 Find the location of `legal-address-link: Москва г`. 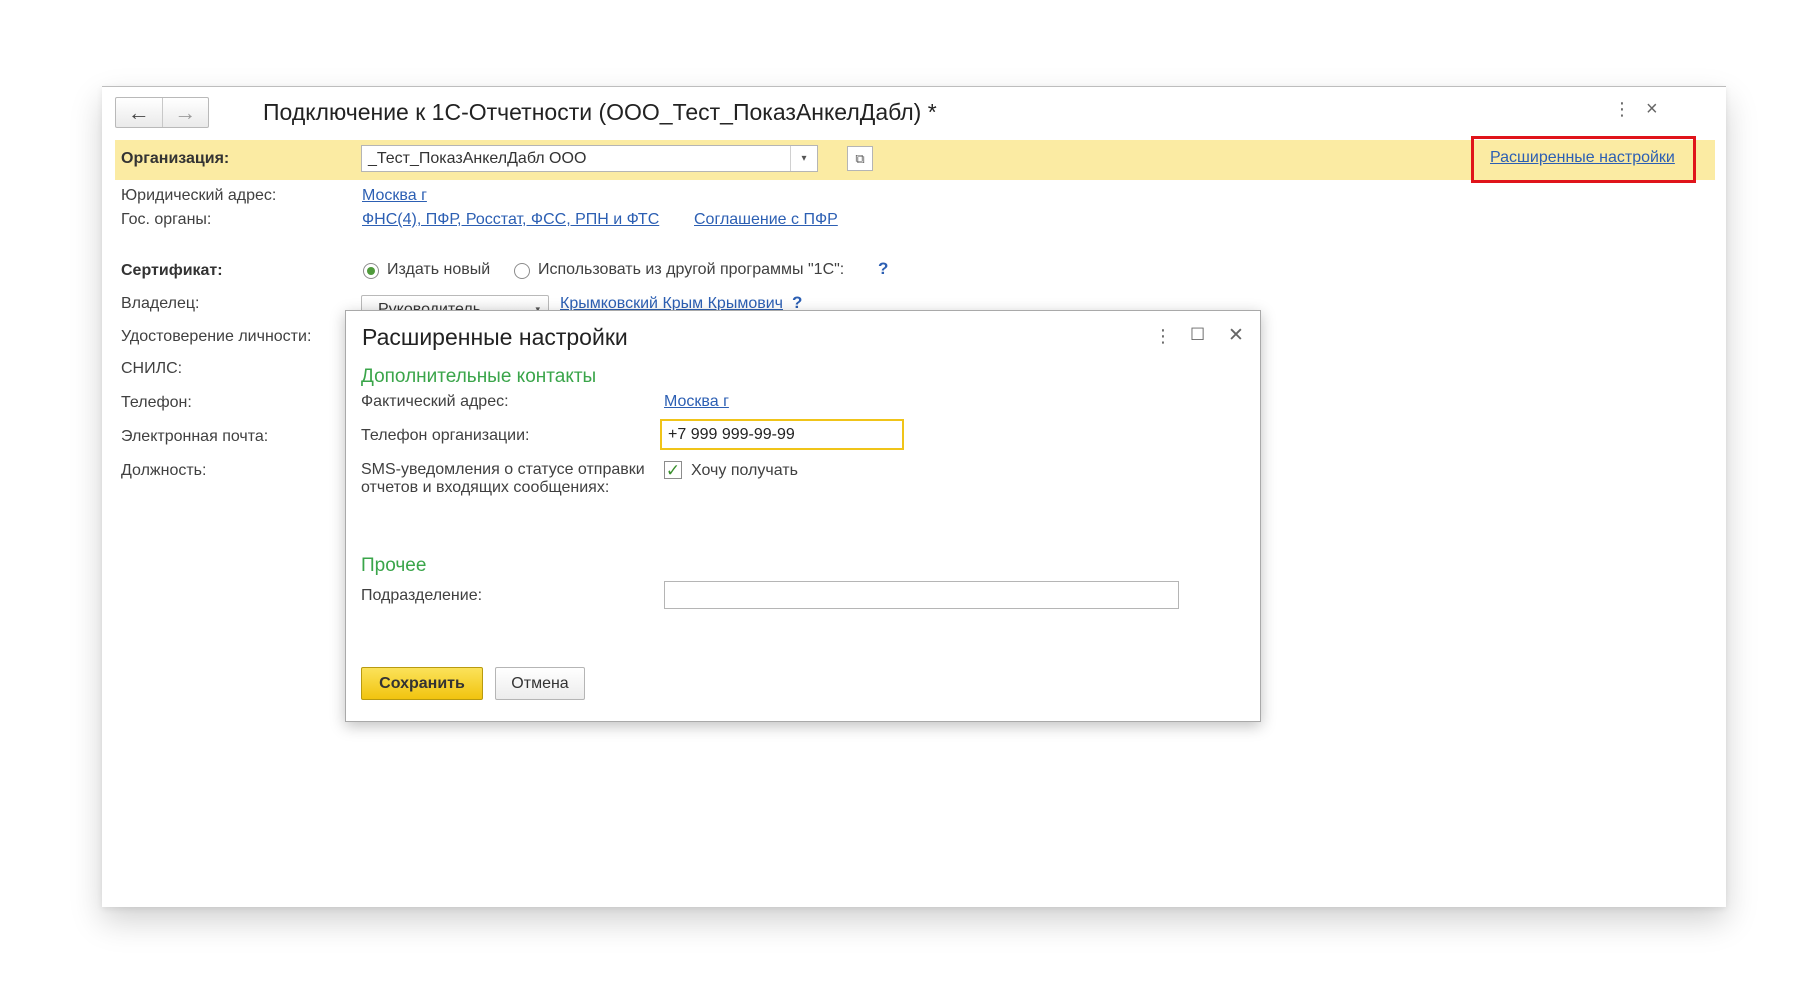

legal-address-link: Москва г is located at coordinates (394, 196).